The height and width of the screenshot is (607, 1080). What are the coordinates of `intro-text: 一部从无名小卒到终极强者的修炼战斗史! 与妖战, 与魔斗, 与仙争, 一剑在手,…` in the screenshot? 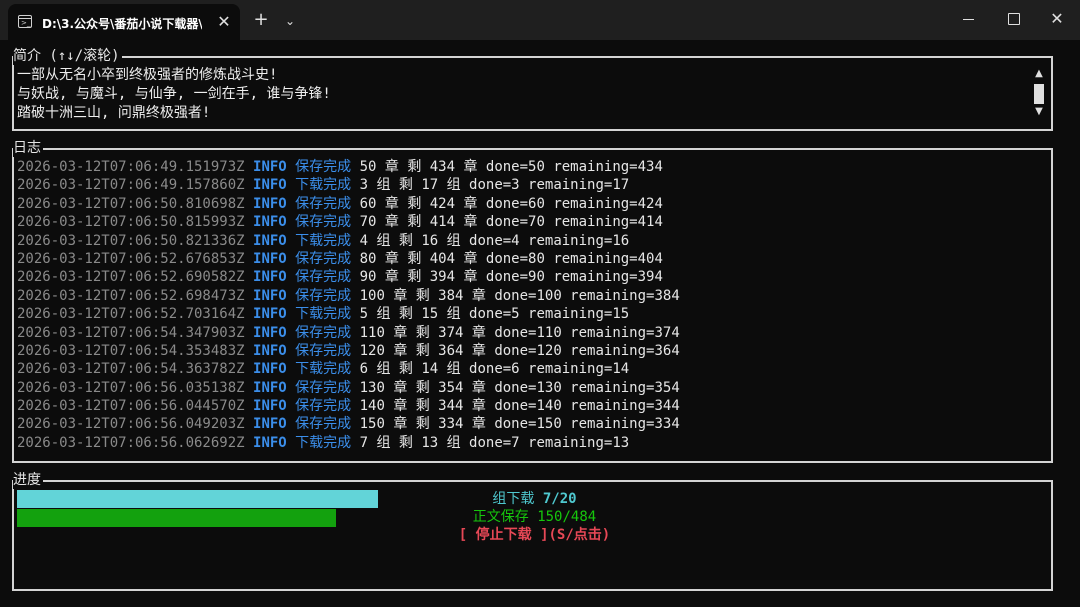 It's located at (522, 94).